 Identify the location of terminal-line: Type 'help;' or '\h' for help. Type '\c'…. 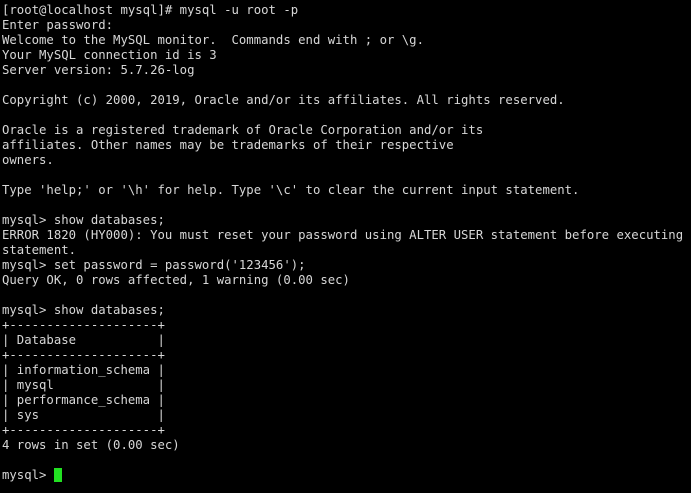
(291, 190).